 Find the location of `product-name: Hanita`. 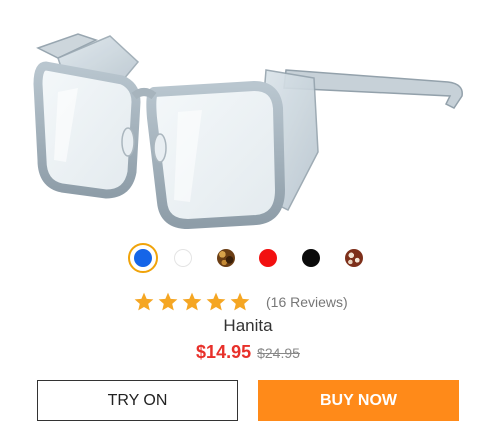

product-name: Hanita is located at coordinates (248, 326).